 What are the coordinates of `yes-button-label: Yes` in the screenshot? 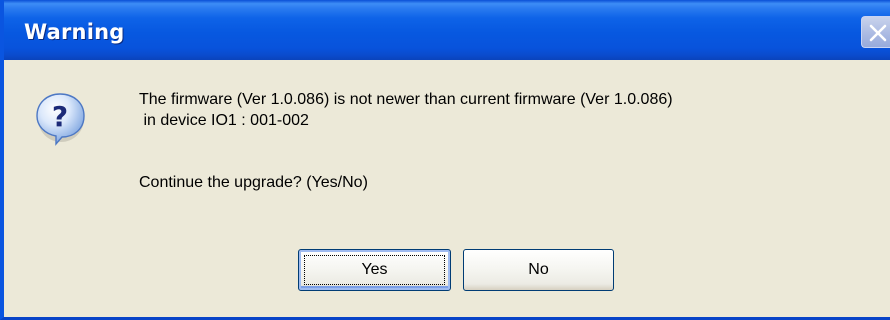 It's located at (374, 269).